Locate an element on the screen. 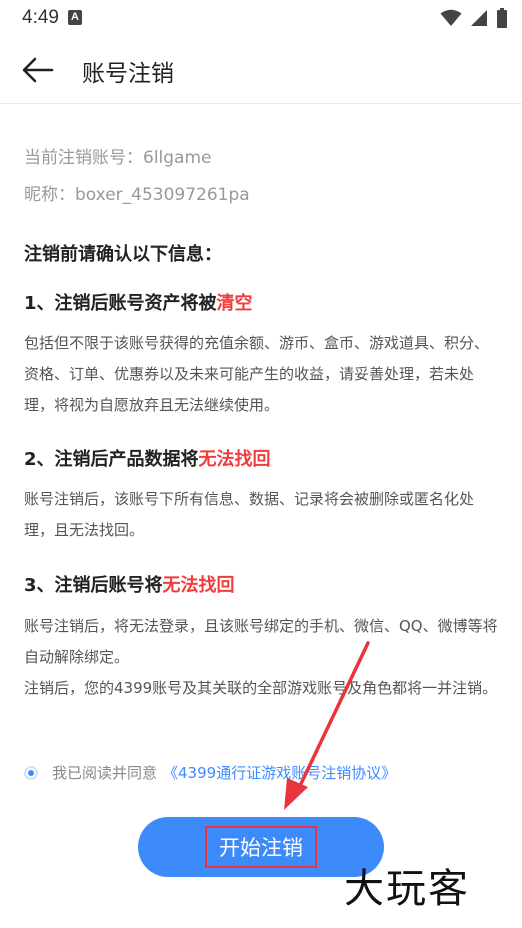 The height and width of the screenshot is (928, 522). watermark-logo: 大玩客 is located at coordinates (407, 889).